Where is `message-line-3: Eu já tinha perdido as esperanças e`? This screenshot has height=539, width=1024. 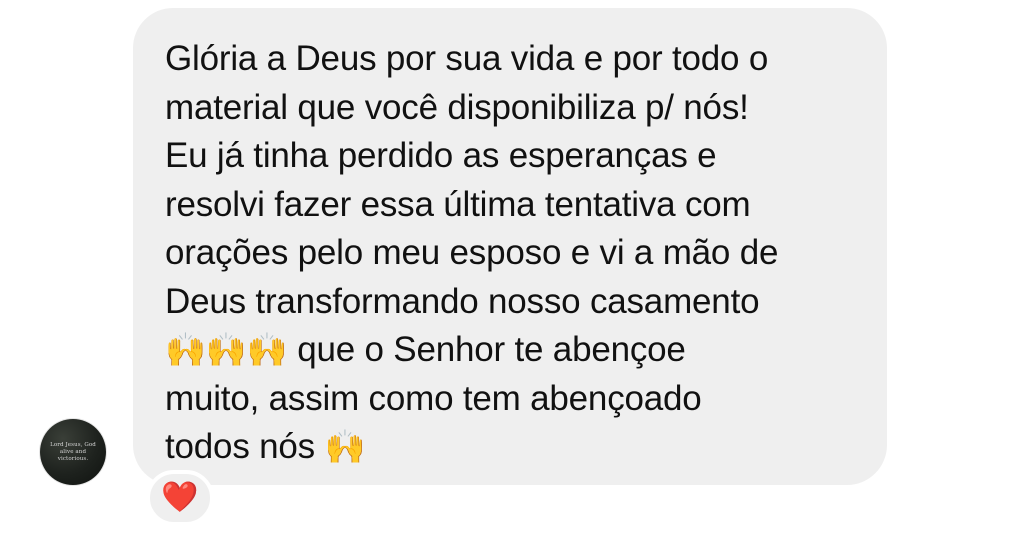
message-line-3: Eu já tinha perdido as esperanças e is located at coordinates (441, 155).